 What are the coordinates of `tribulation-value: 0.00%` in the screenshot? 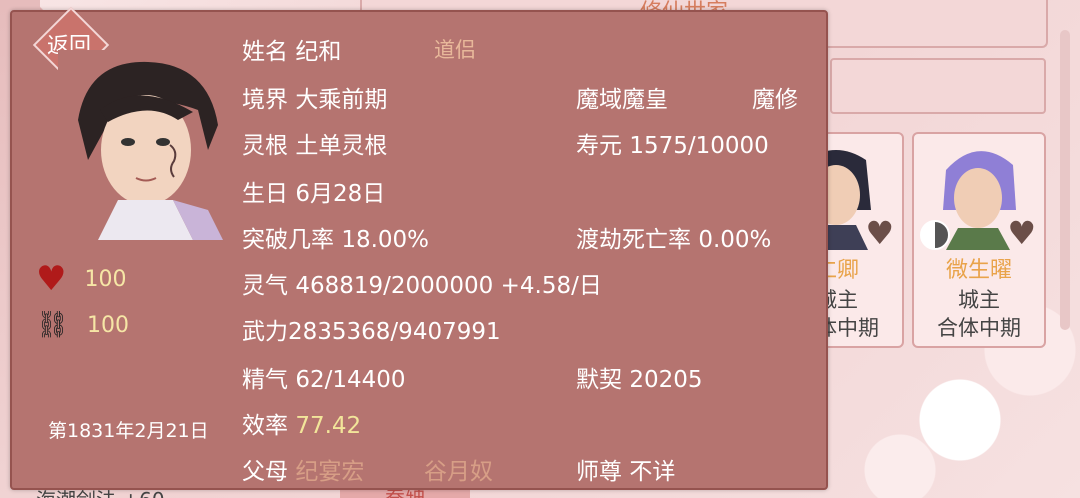 It's located at (735, 240).